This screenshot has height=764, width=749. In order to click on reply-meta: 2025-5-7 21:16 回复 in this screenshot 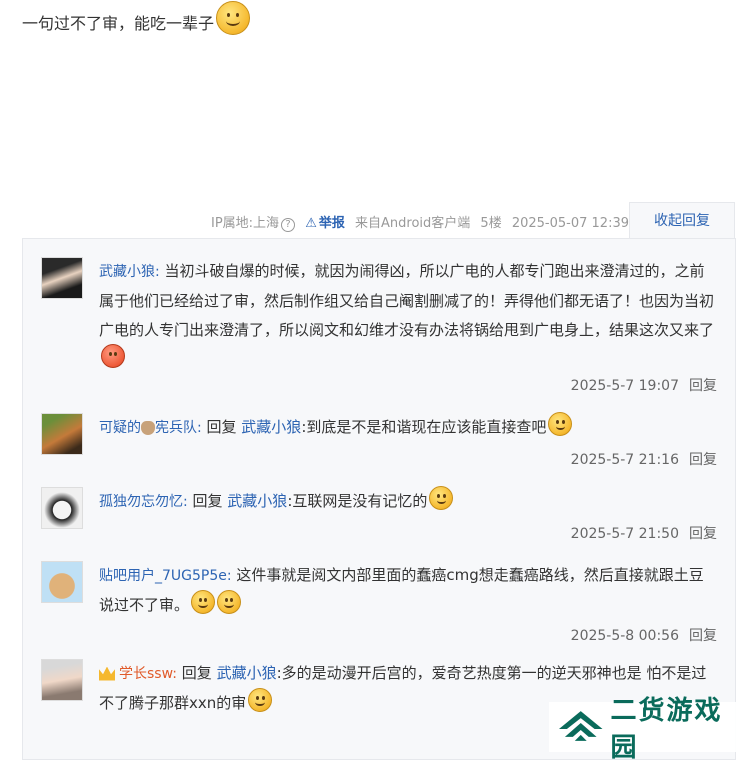, I will do `click(644, 459)`.